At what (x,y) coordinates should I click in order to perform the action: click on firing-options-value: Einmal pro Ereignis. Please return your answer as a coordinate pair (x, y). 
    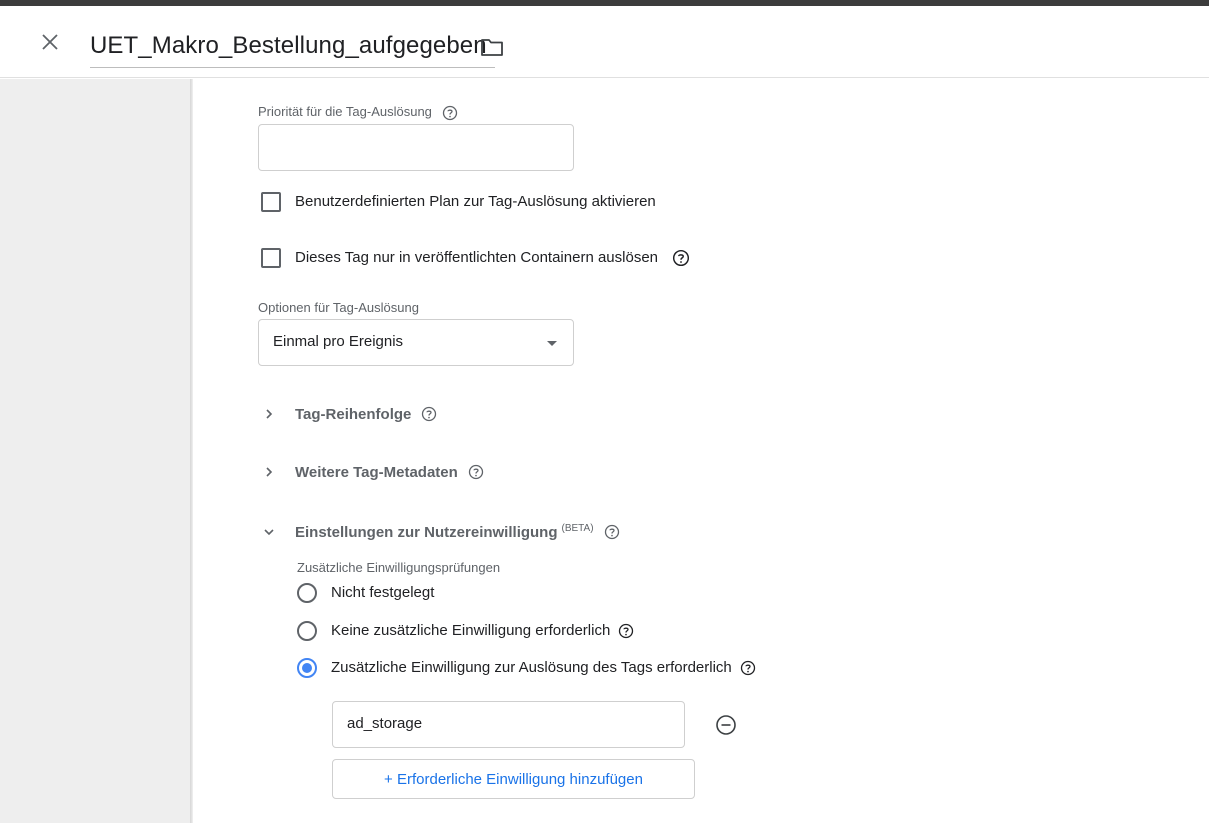
    Looking at the image, I should click on (338, 341).